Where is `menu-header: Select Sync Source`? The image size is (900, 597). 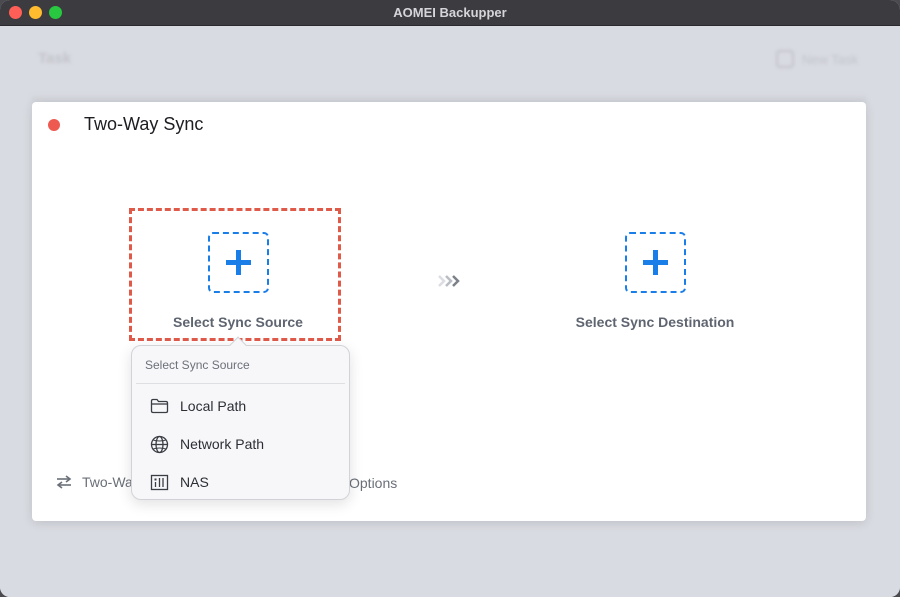
menu-header: Select Sync Source is located at coordinates (197, 365).